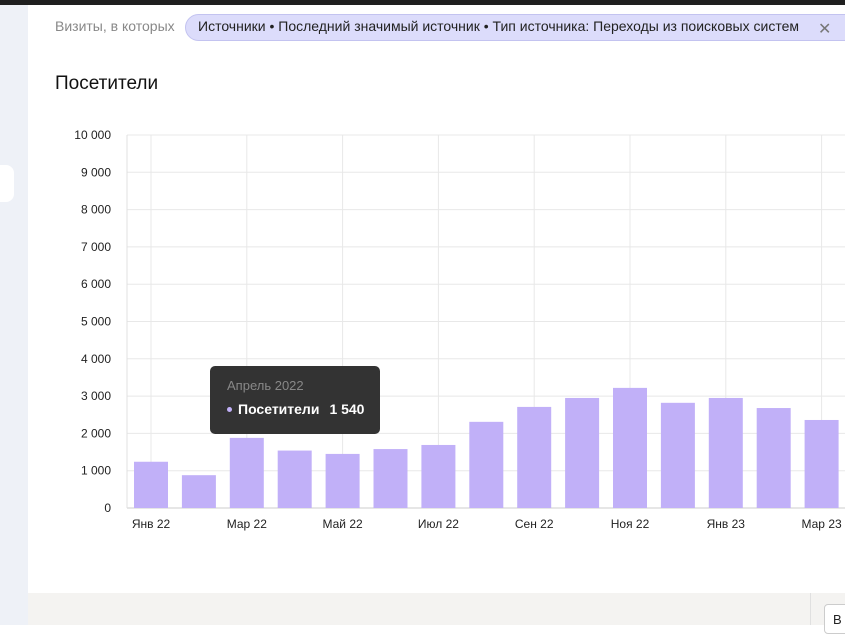  I want to click on y-tick-label: 3 000, so click(96, 396).